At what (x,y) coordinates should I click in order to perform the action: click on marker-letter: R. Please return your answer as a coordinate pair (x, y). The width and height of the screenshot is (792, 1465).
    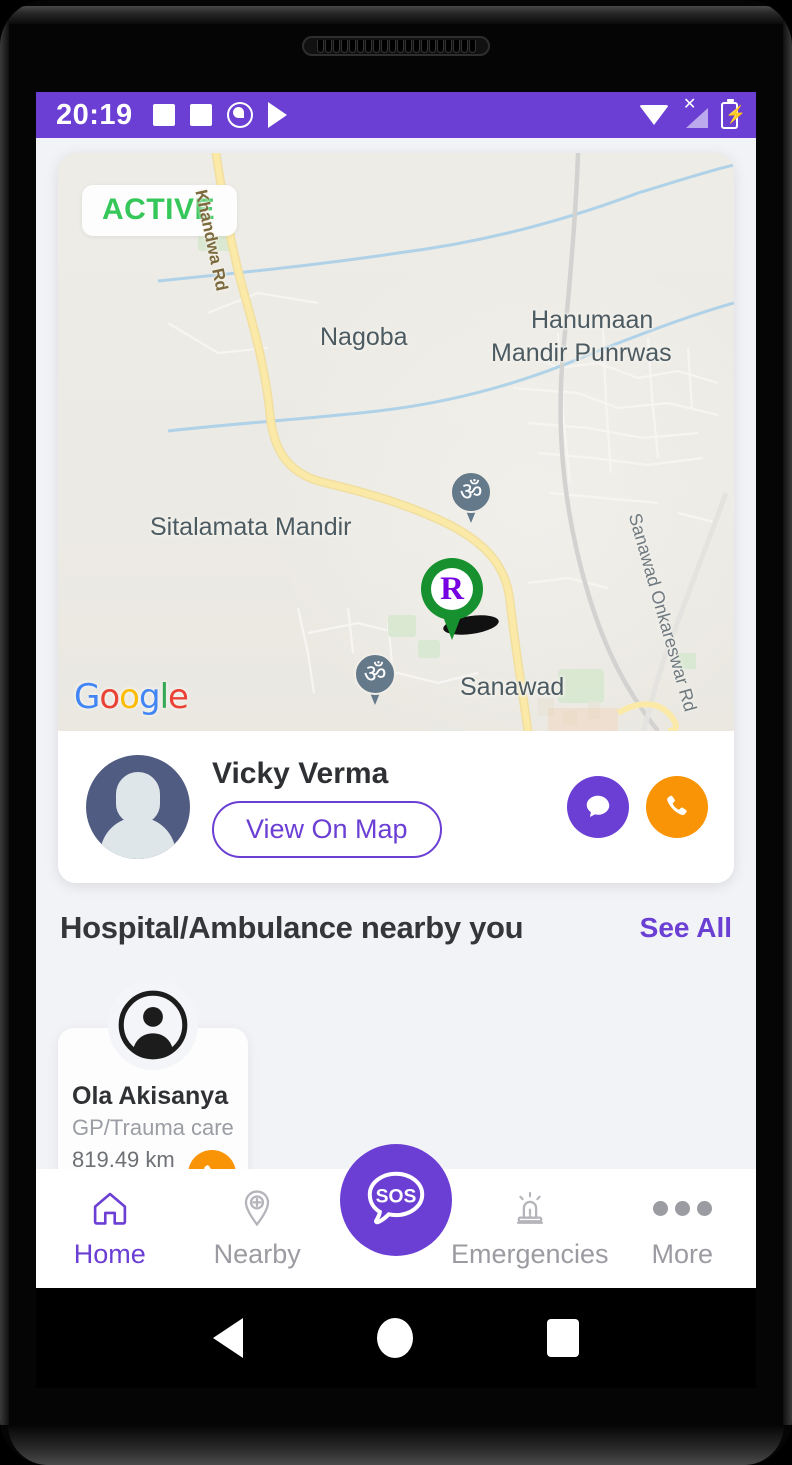
    Looking at the image, I should click on (452, 589).